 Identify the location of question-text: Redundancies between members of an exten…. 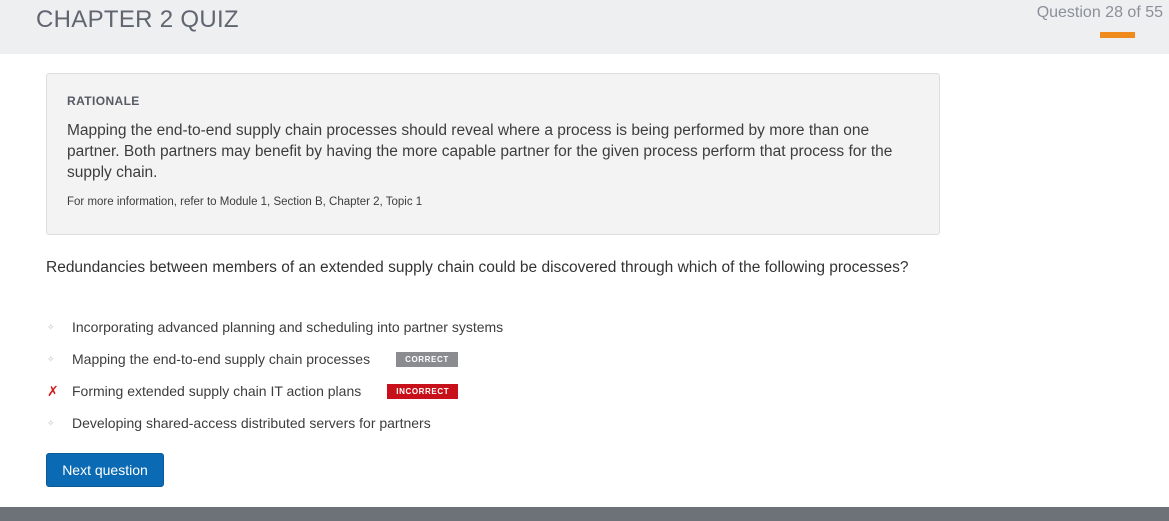
(477, 267).